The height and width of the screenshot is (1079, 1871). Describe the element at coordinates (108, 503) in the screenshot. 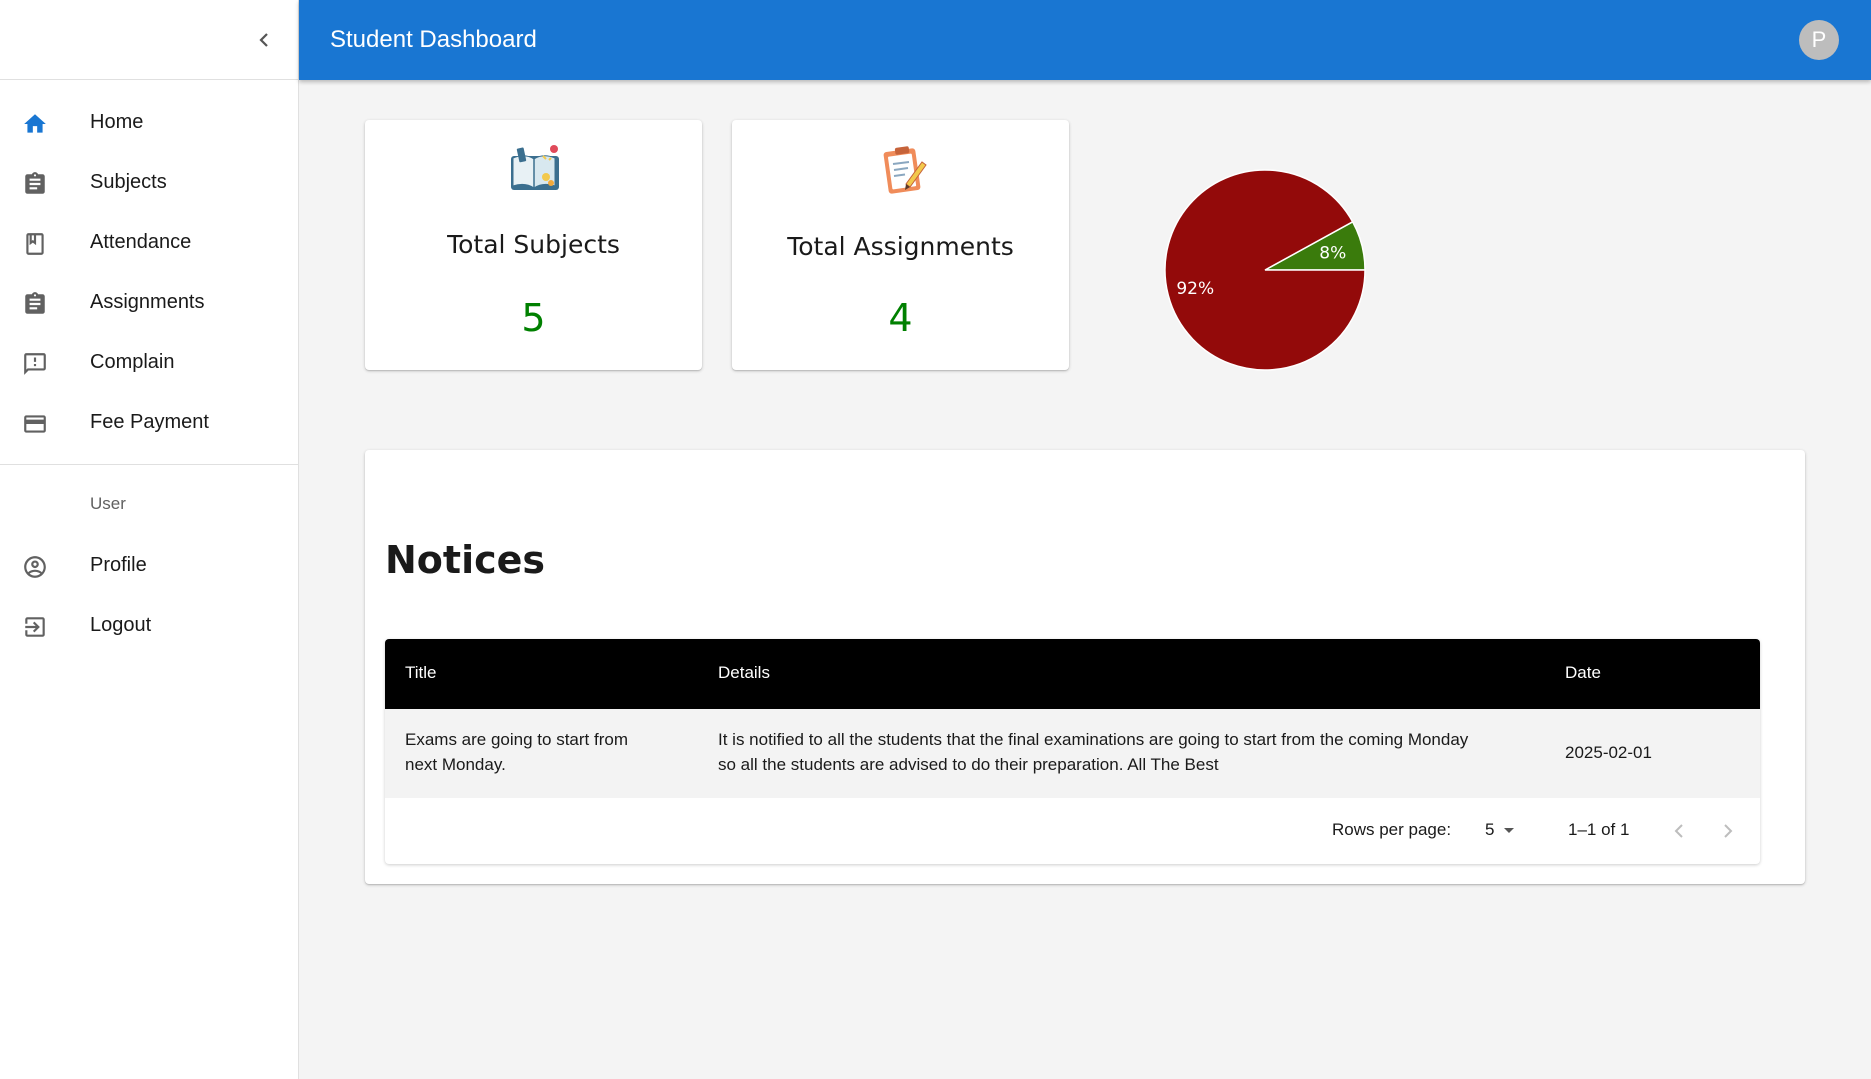

I see `sidebar-section-header: User` at that location.